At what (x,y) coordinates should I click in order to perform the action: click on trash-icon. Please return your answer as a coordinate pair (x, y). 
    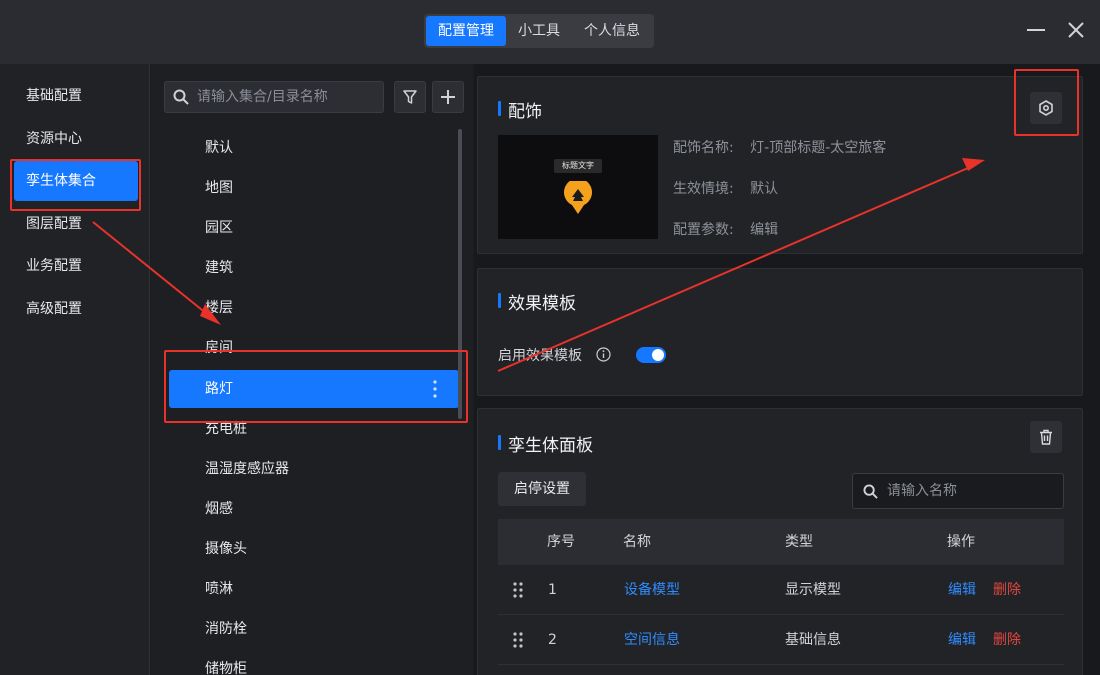
    Looking at the image, I should click on (1046, 437).